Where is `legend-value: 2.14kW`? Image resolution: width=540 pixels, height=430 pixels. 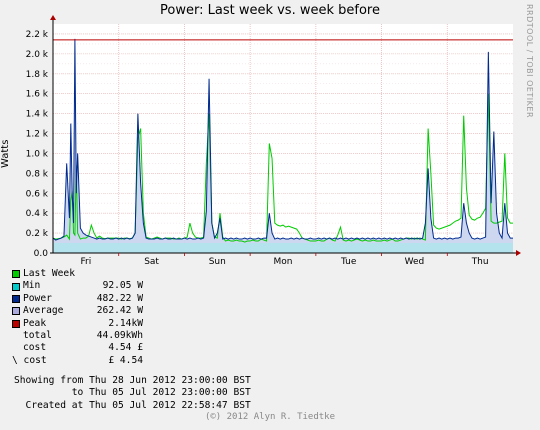
legend-value: 2.14kW is located at coordinates (125, 323).